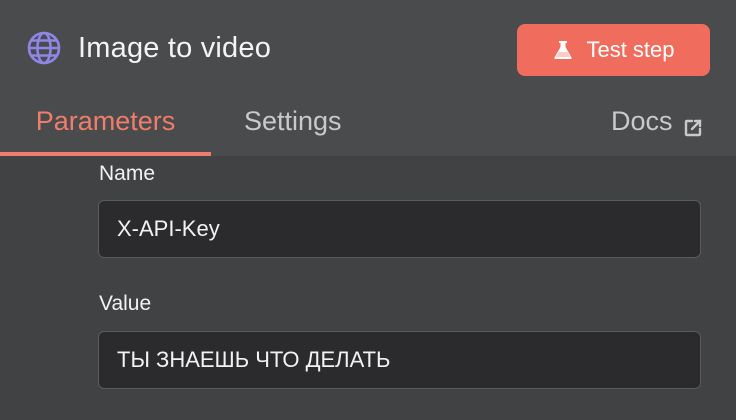  Describe the element at coordinates (399, 229) in the screenshot. I see `name-input` at that location.